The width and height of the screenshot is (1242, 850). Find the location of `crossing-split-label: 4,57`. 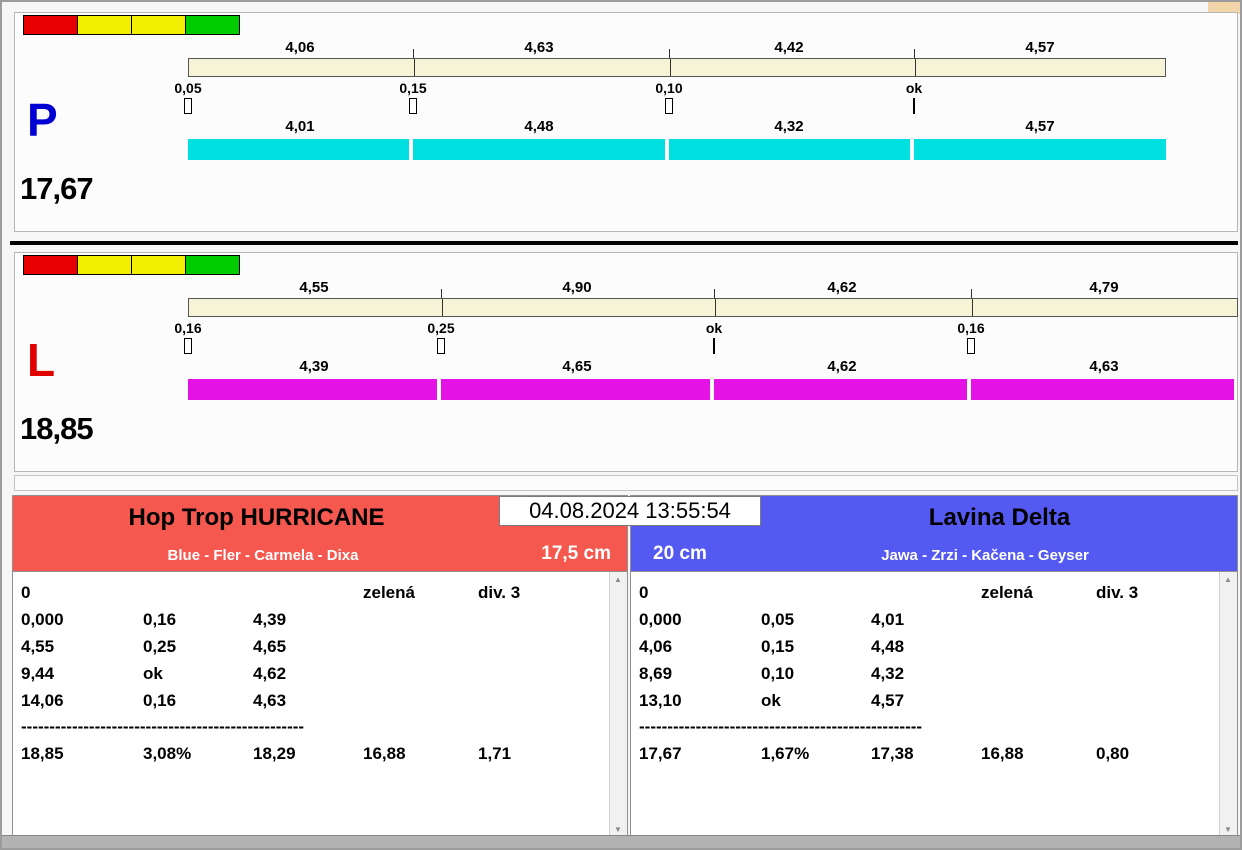

crossing-split-label: 4,57 is located at coordinates (1040, 47).